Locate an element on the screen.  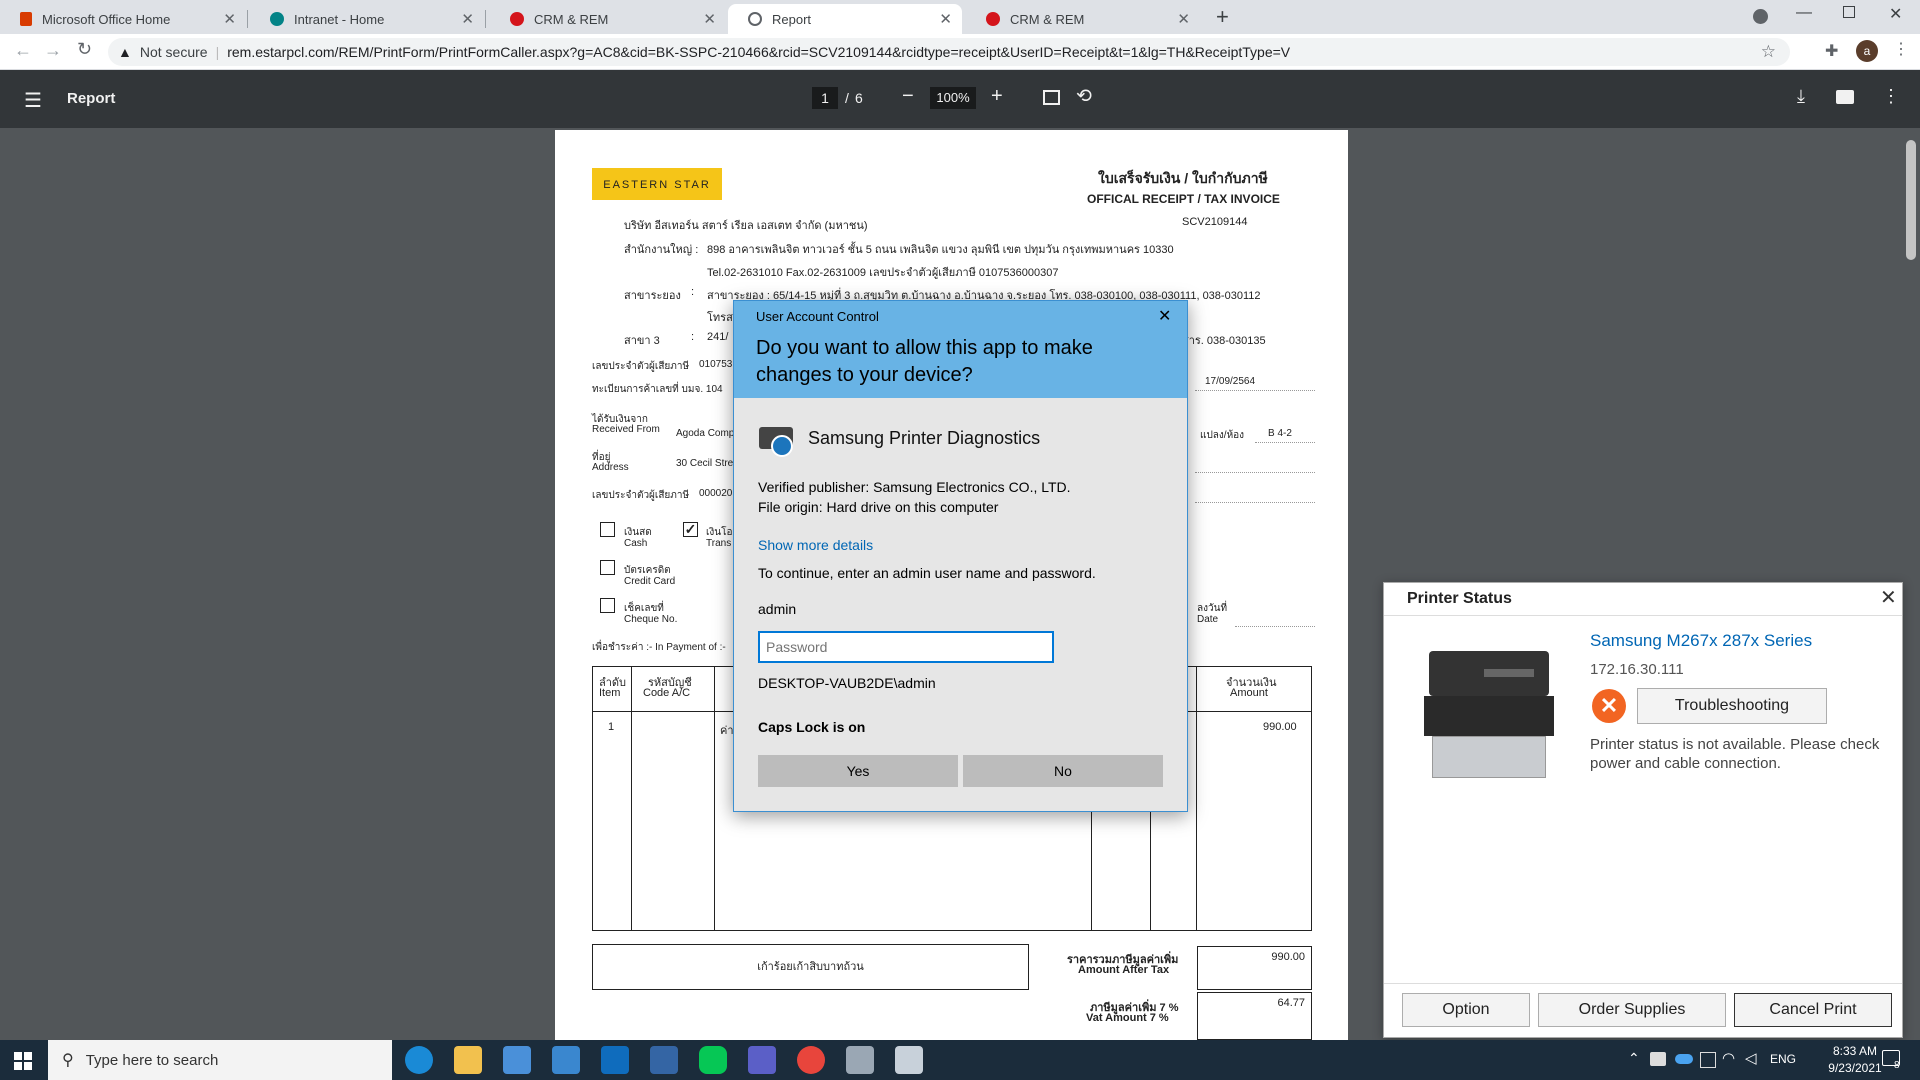
page-number-input: 1 is located at coordinates (825, 98).